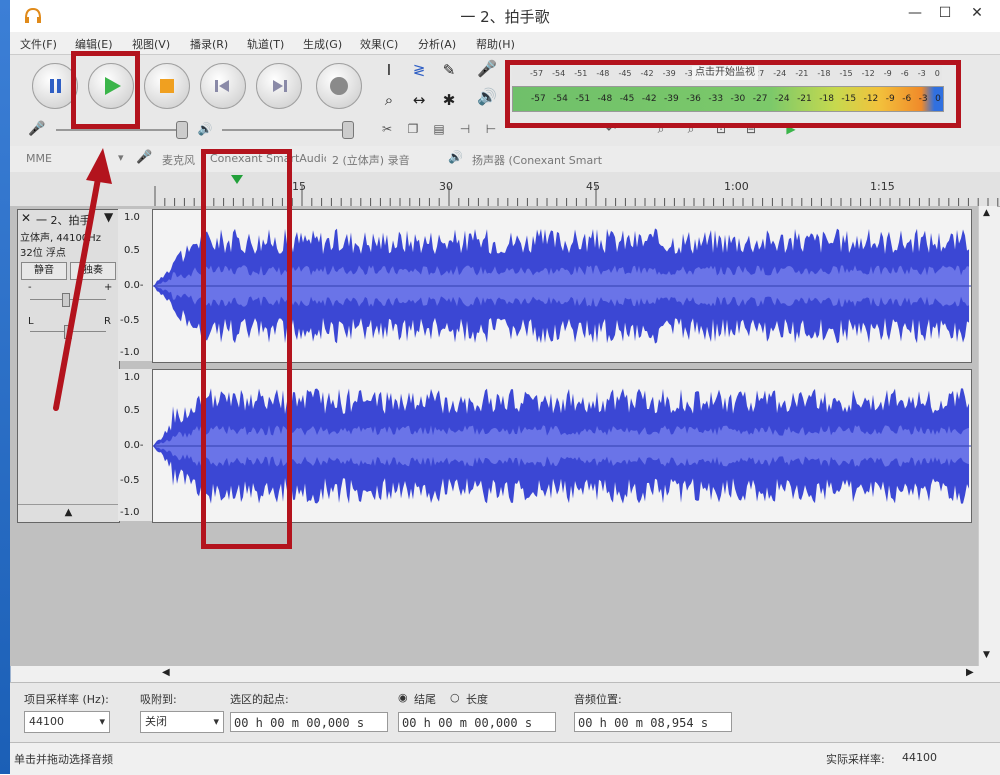 The width and height of the screenshot is (1000, 775). I want to click on annotation-arrow, so click(82, 279).